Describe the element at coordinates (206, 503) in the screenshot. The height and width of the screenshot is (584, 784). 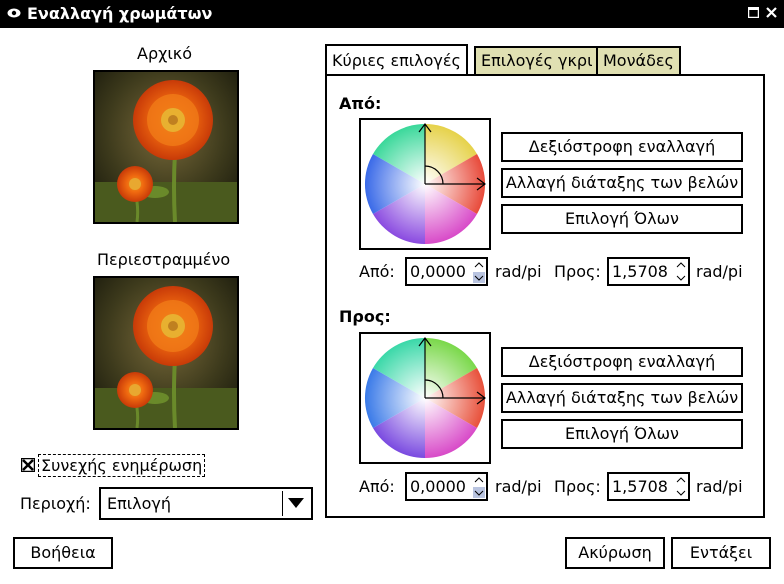
I see `area-select: Επιλογή` at that location.